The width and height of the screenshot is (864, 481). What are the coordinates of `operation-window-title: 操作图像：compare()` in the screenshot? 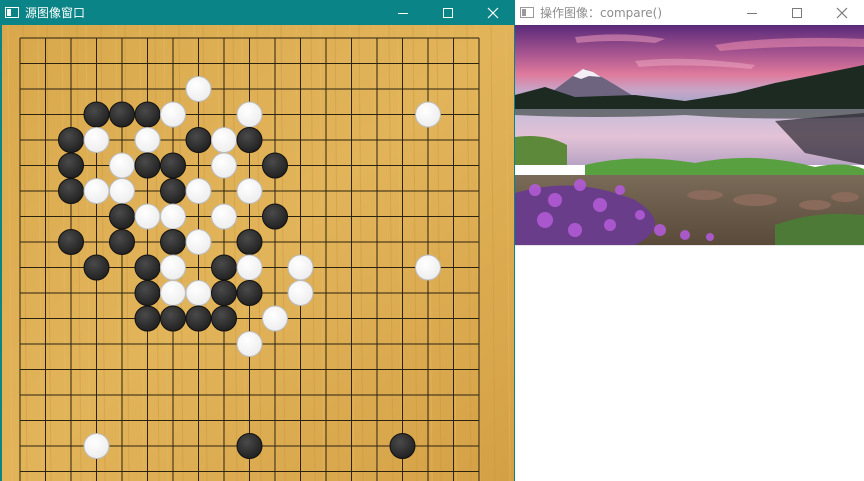 It's located at (601, 13).